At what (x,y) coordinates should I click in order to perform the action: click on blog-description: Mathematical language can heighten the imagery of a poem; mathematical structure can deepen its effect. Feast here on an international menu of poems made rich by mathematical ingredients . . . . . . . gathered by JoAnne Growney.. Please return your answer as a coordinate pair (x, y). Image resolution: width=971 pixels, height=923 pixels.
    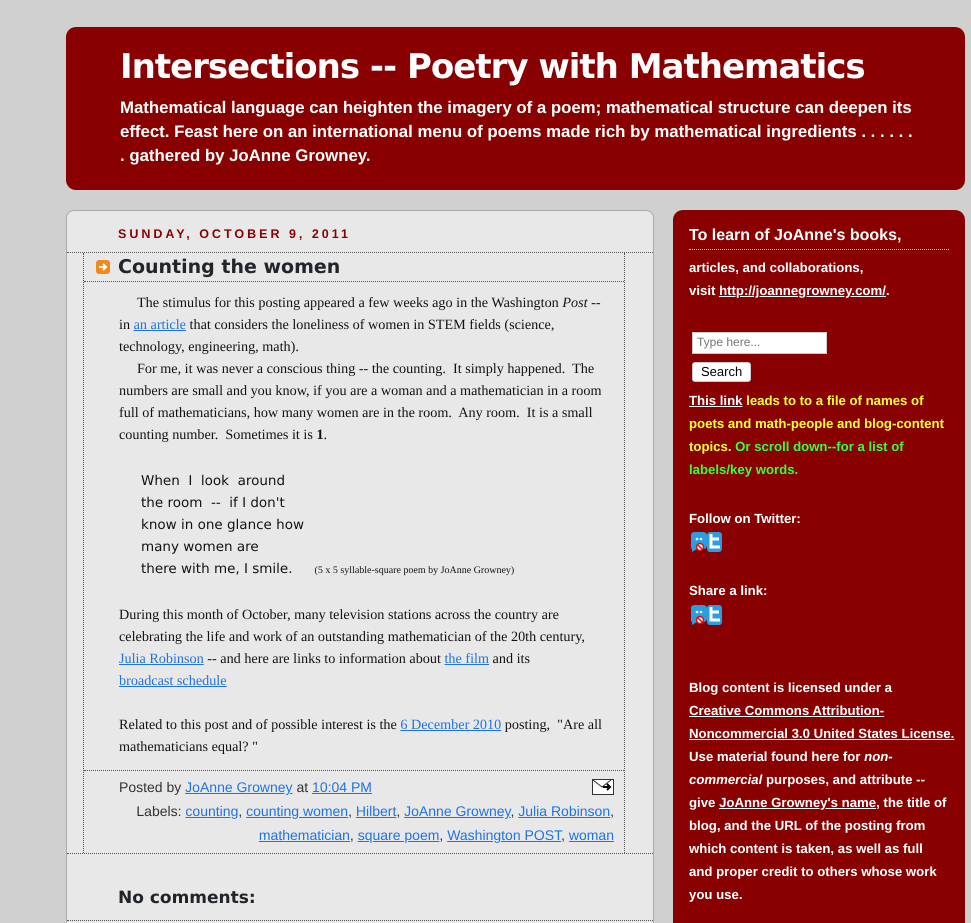
    Looking at the image, I should click on (517, 131).